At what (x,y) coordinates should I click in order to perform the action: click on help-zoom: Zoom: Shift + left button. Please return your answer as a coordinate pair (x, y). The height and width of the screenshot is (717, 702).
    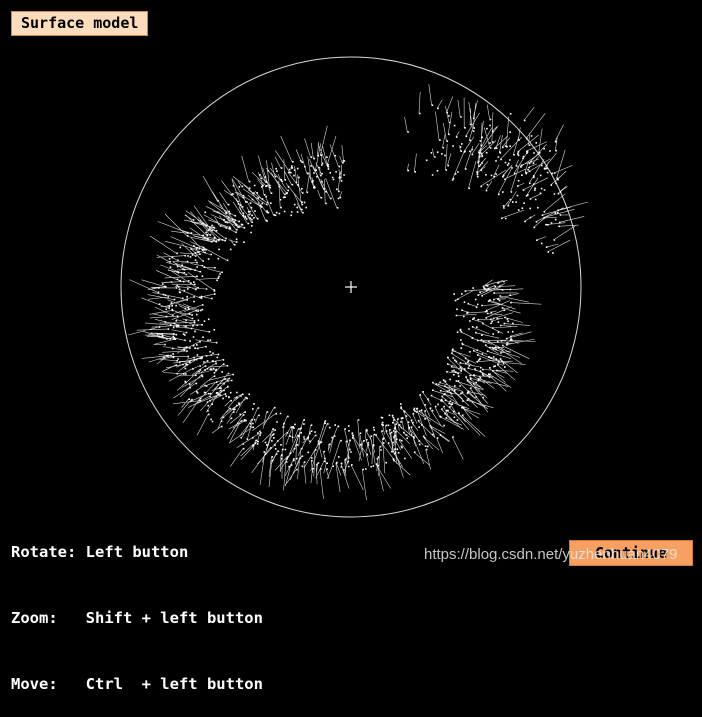
    Looking at the image, I should click on (137, 618).